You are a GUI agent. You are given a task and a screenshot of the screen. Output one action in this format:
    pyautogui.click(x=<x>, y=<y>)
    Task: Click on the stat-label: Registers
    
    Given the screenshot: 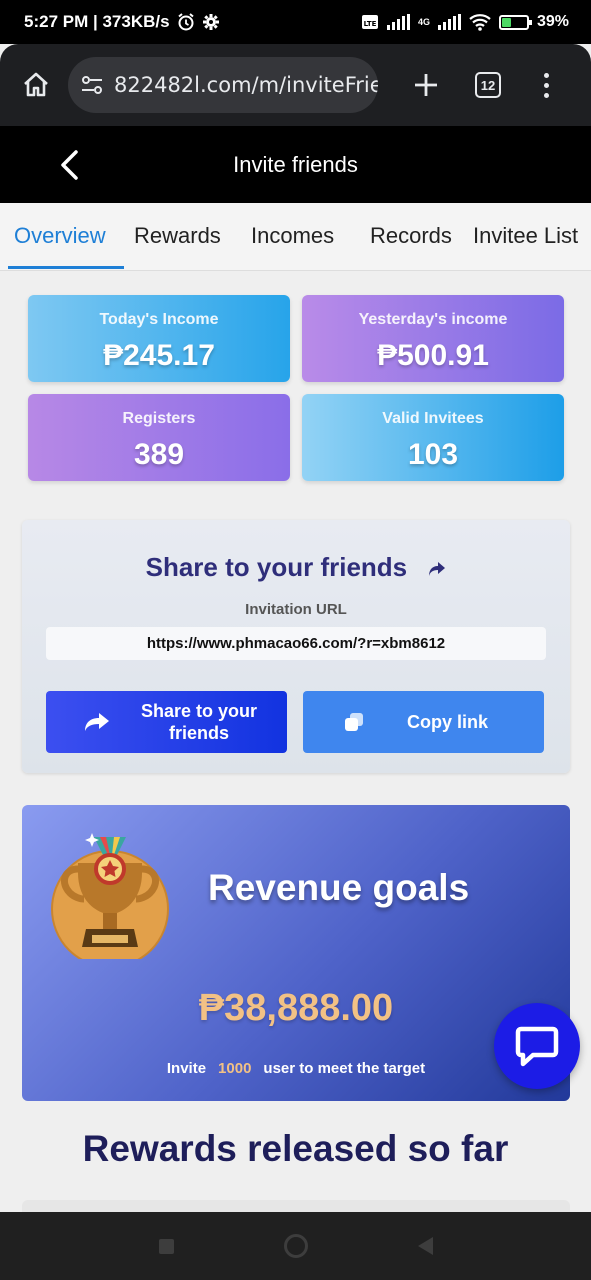 What is the action you would take?
    pyautogui.click(x=159, y=418)
    